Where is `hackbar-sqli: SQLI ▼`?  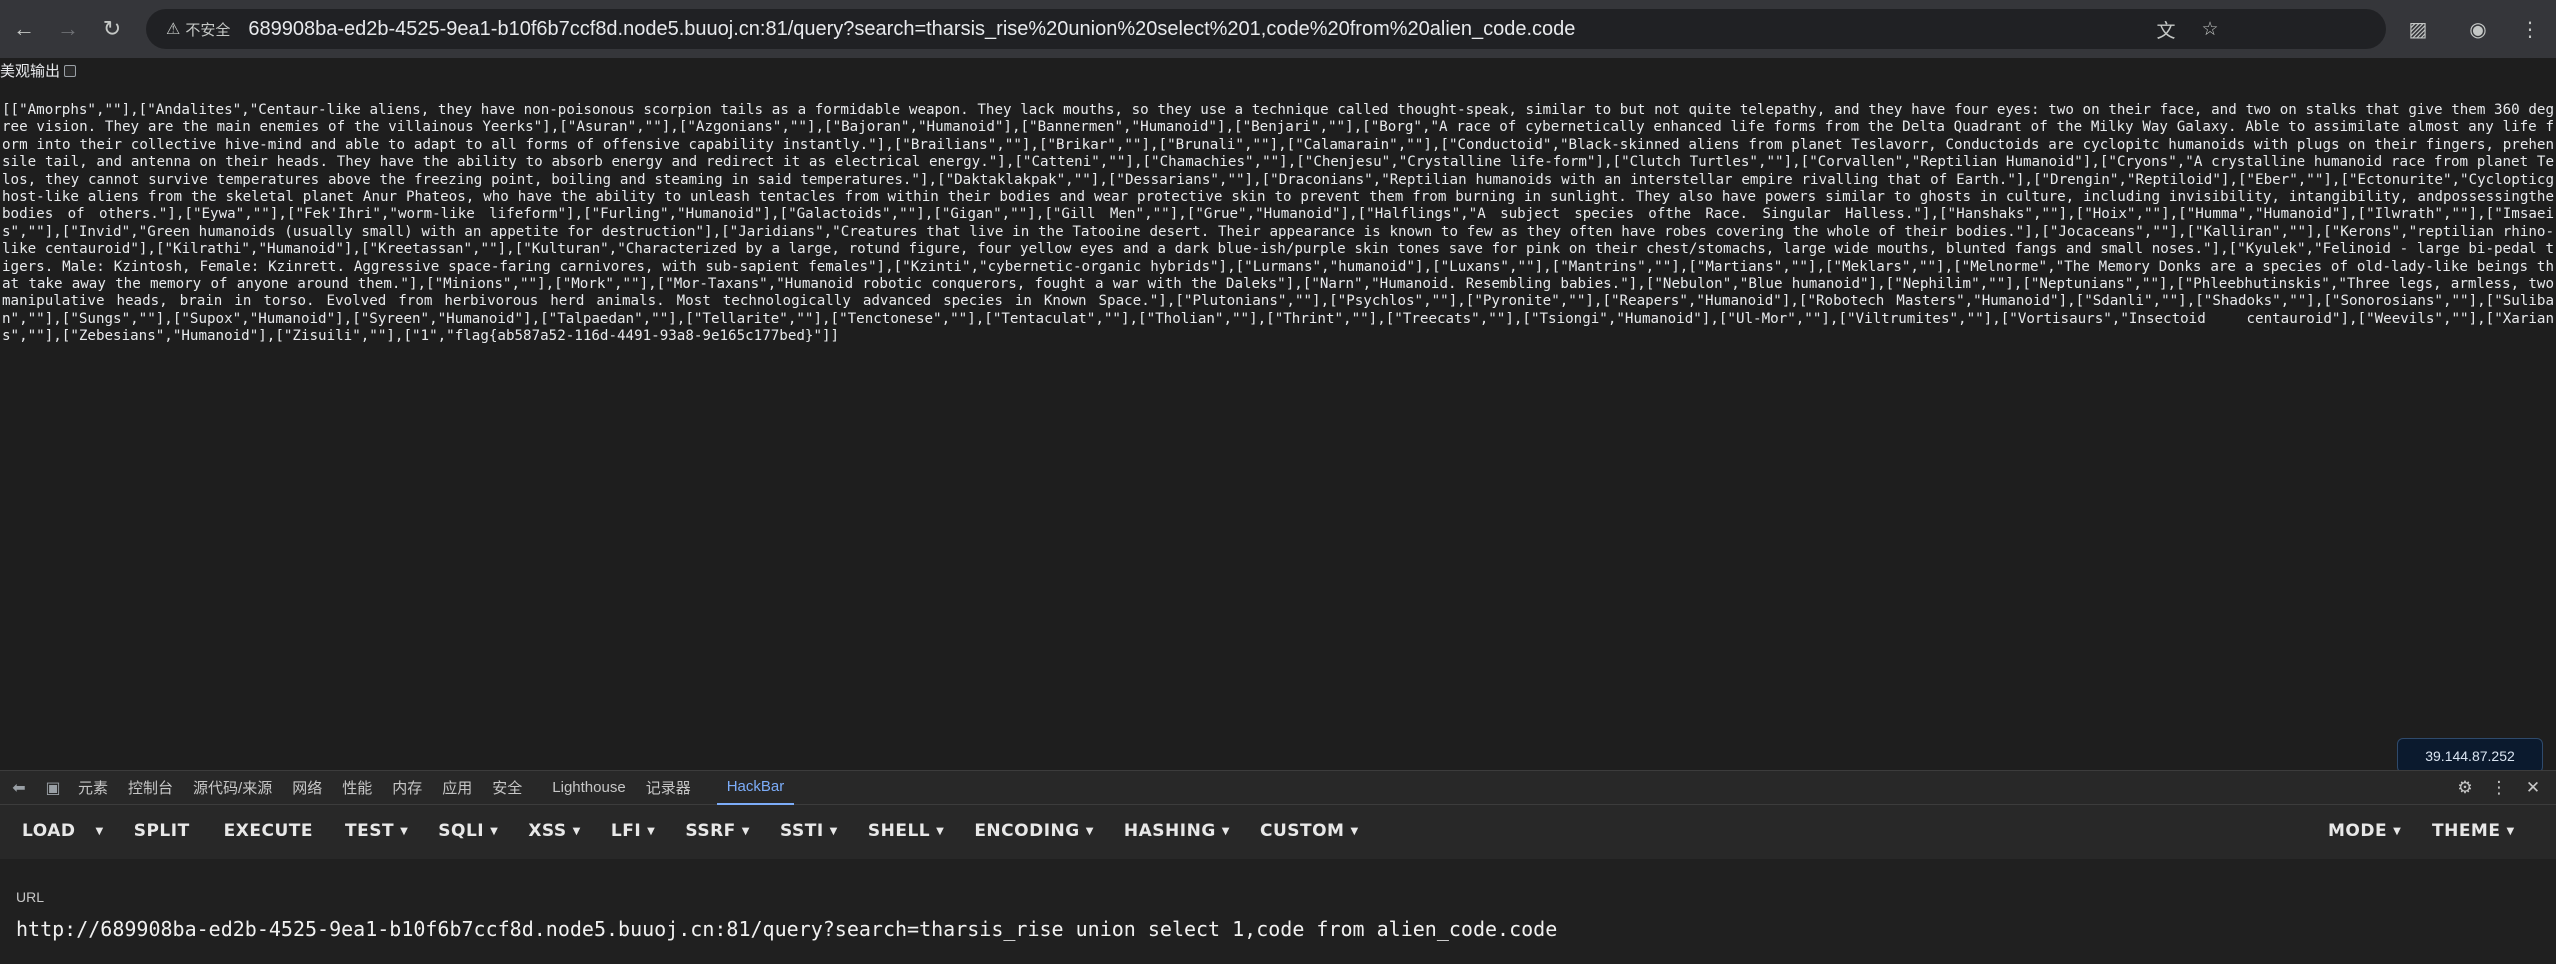
hackbar-sqli: SQLI ▼ is located at coordinates (453, 831).